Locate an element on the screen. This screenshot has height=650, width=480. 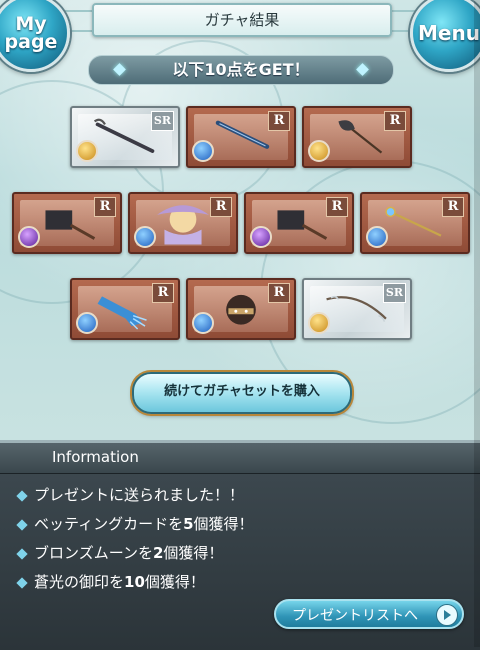
info-count: 5 is located at coordinates (188, 524).